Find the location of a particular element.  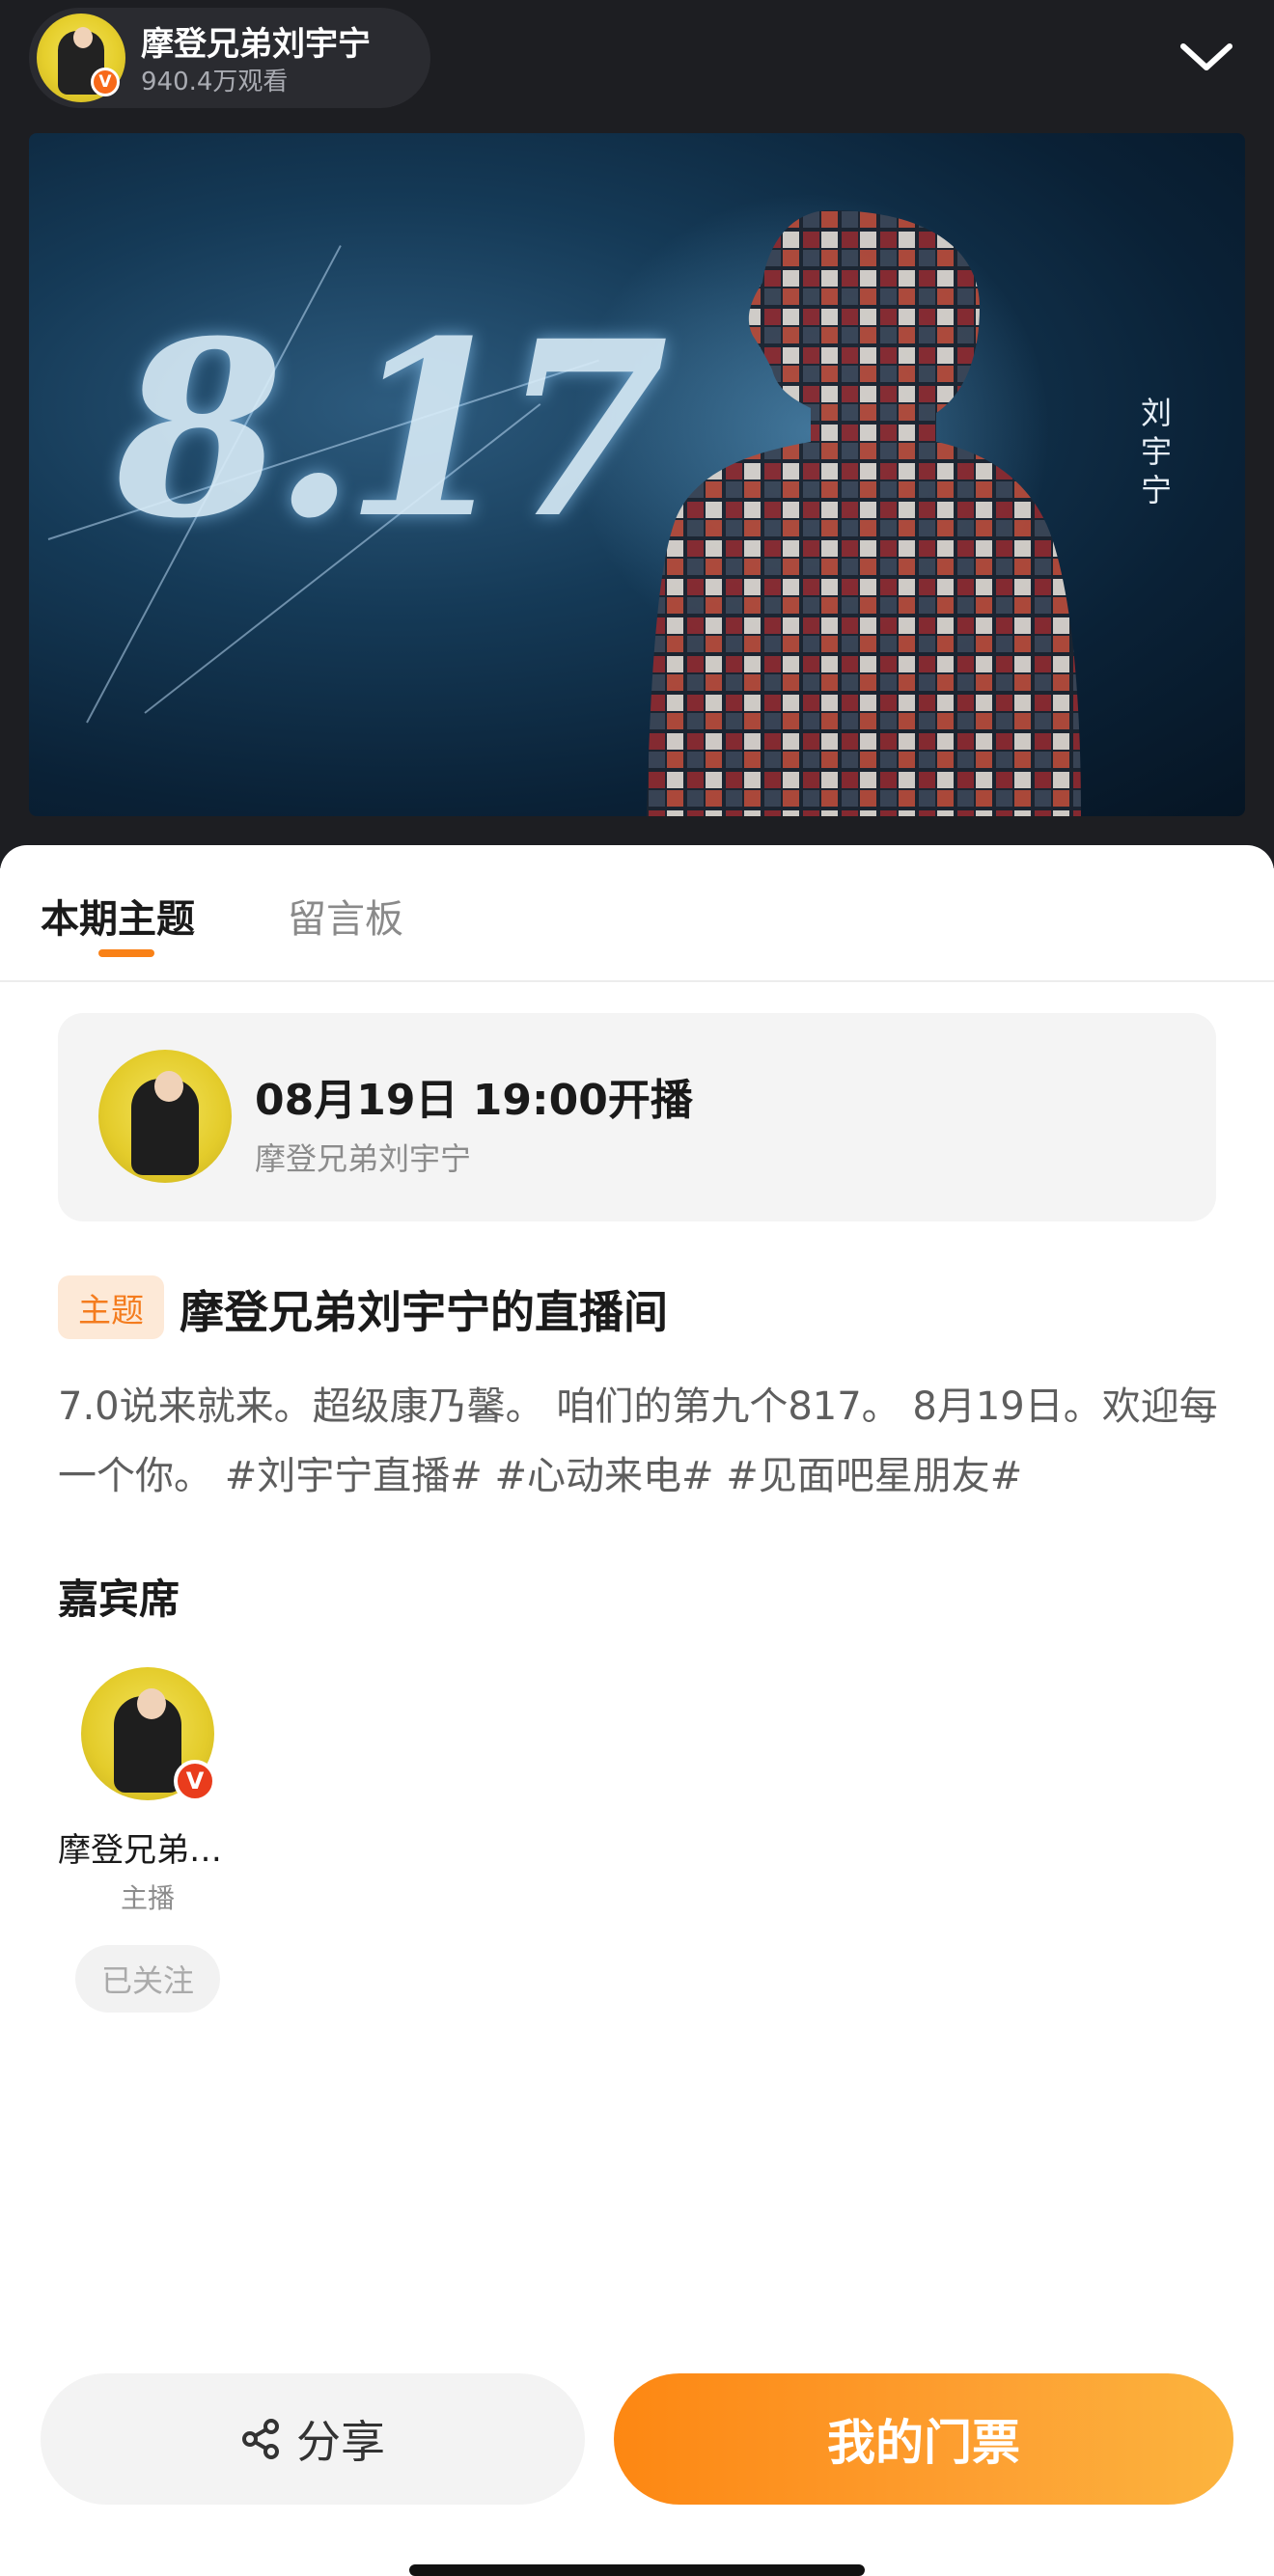

schedule-avatar is located at coordinates (165, 1116).